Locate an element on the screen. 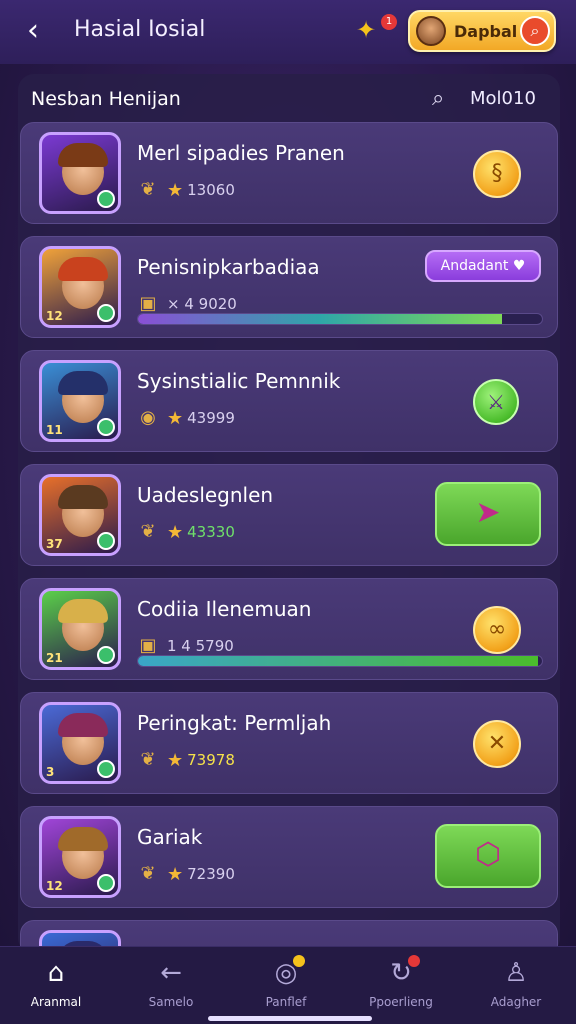  player-name: Codiia Ilenemuan is located at coordinates (224, 609).